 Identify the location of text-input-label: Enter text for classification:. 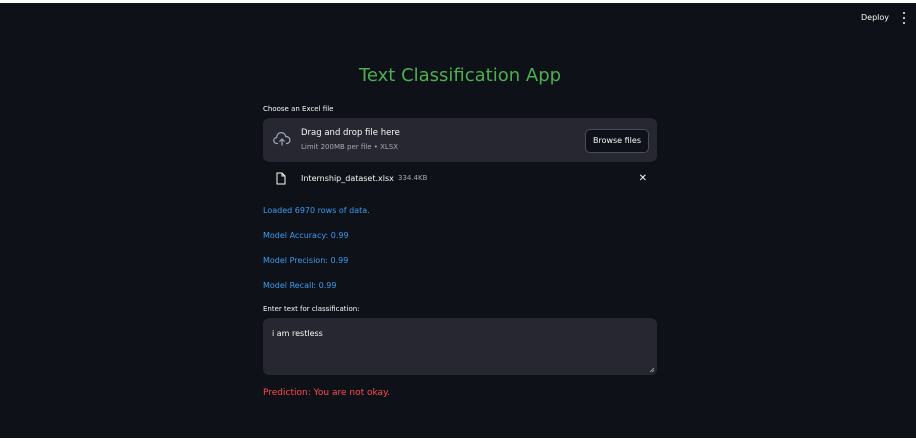
(311, 309).